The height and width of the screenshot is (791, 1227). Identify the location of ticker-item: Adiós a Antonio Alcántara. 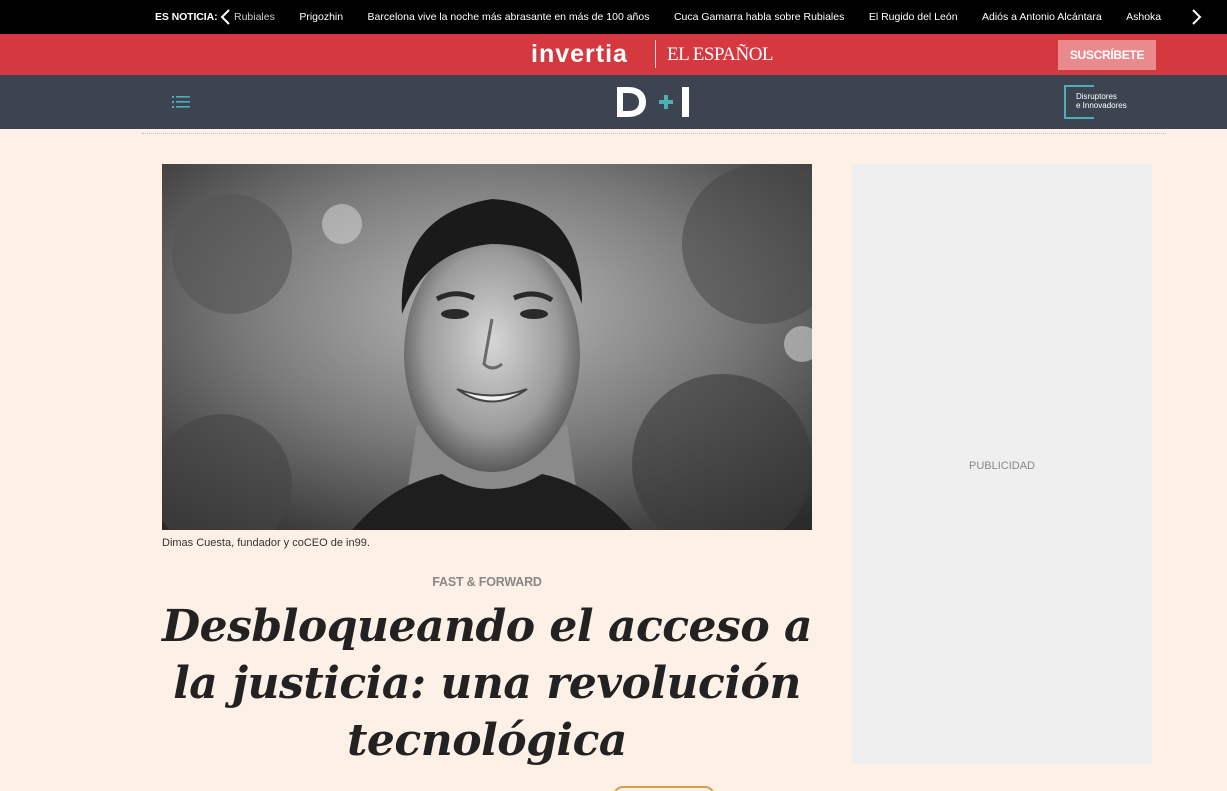
(1042, 17).